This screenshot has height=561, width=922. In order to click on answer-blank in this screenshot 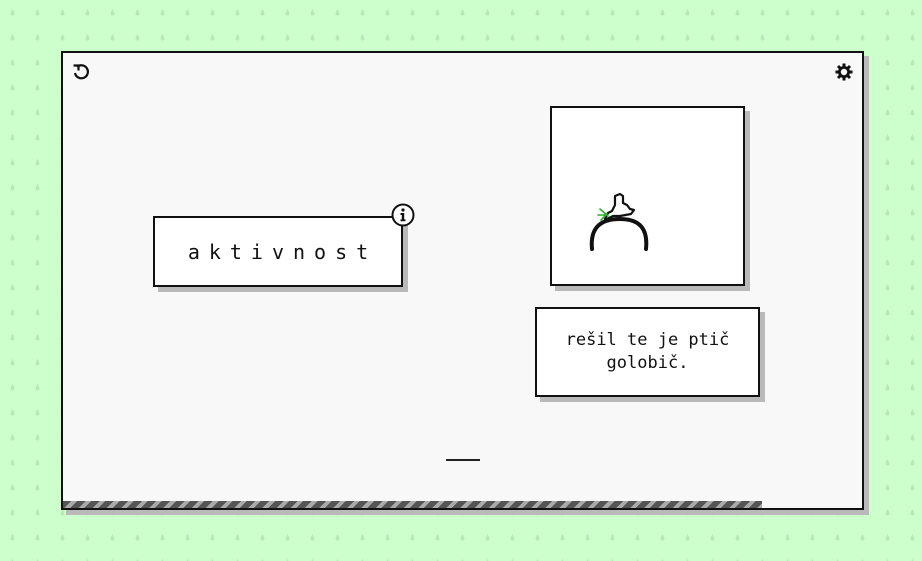, I will do `click(463, 460)`.